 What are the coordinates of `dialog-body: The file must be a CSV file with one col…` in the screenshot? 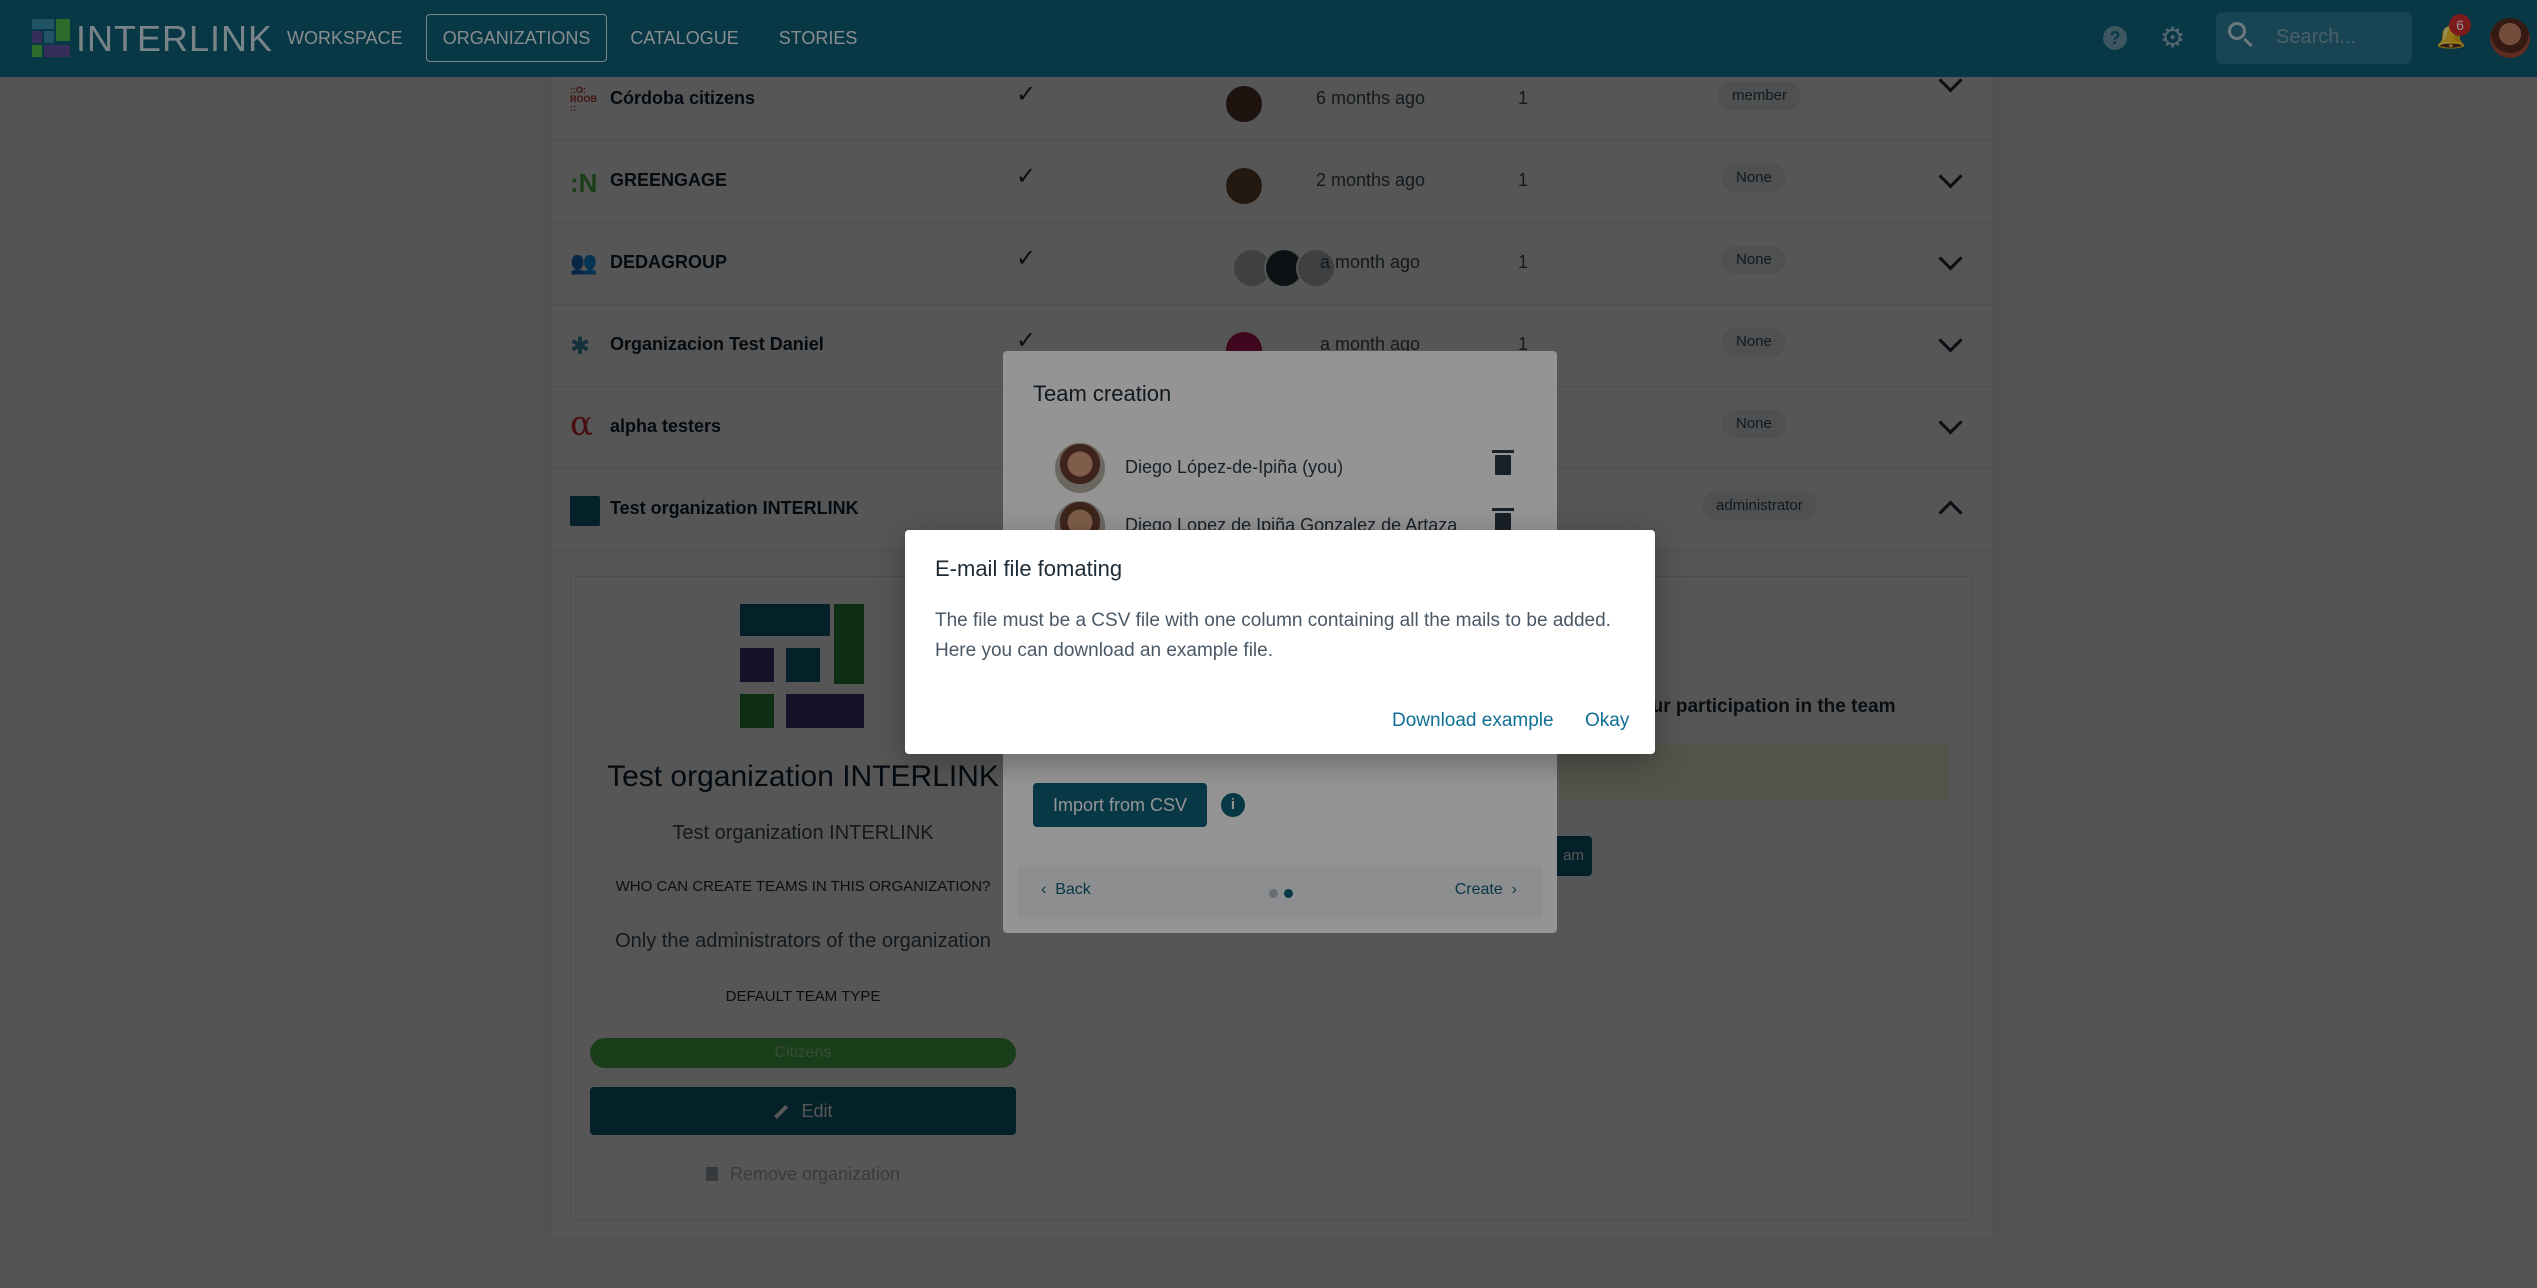 It's located at (1273, 635).